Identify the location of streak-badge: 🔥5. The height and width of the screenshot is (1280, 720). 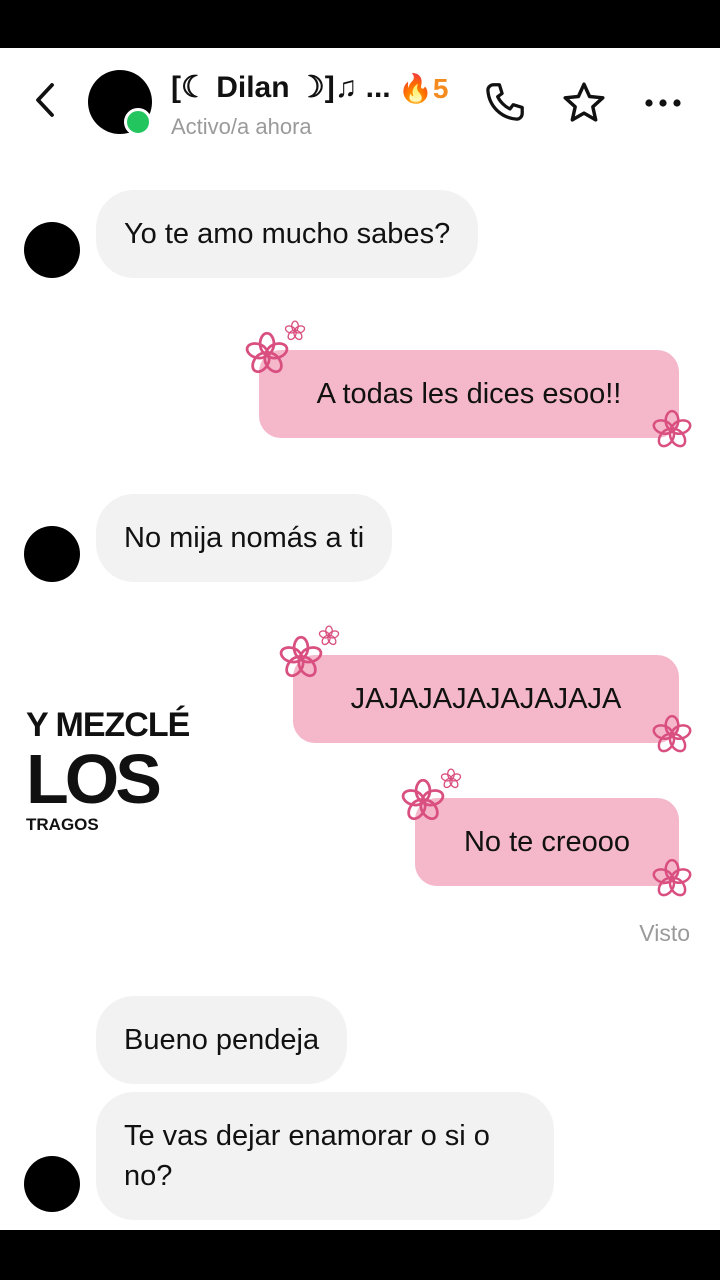
(423, 88).